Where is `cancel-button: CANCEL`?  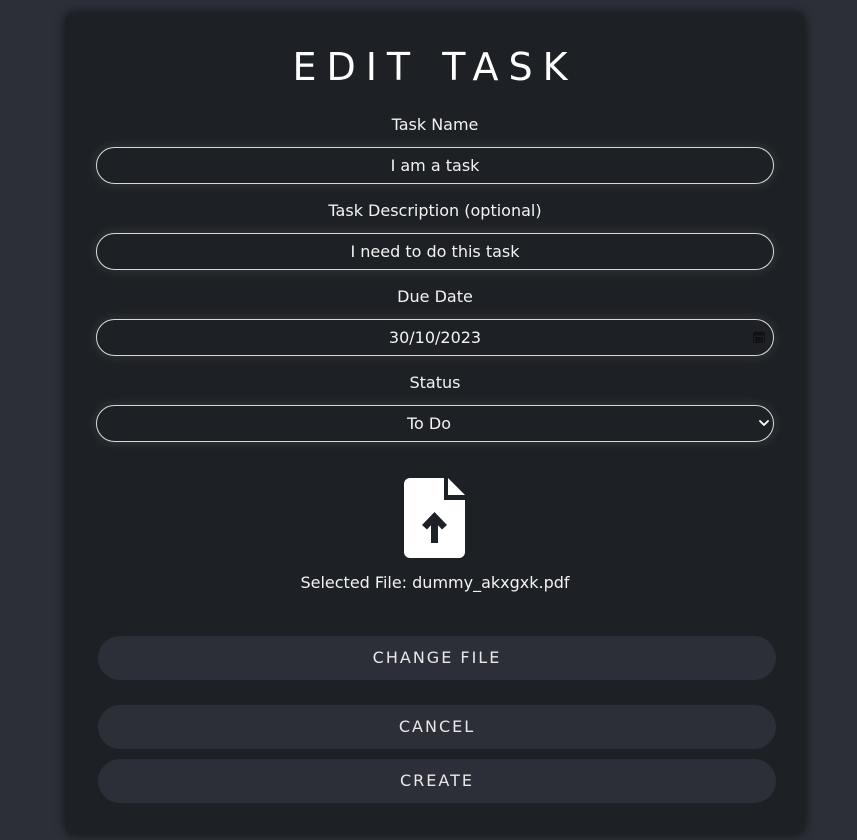
cancel-button: CANCEL is located at coordinates (437, 727).